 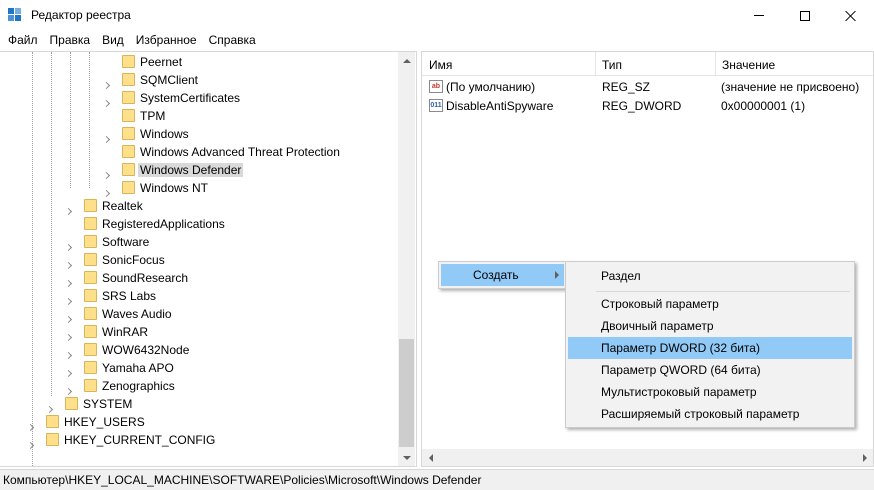 I want to click on tree-item: Zenographics, so click(x=198, y=386).